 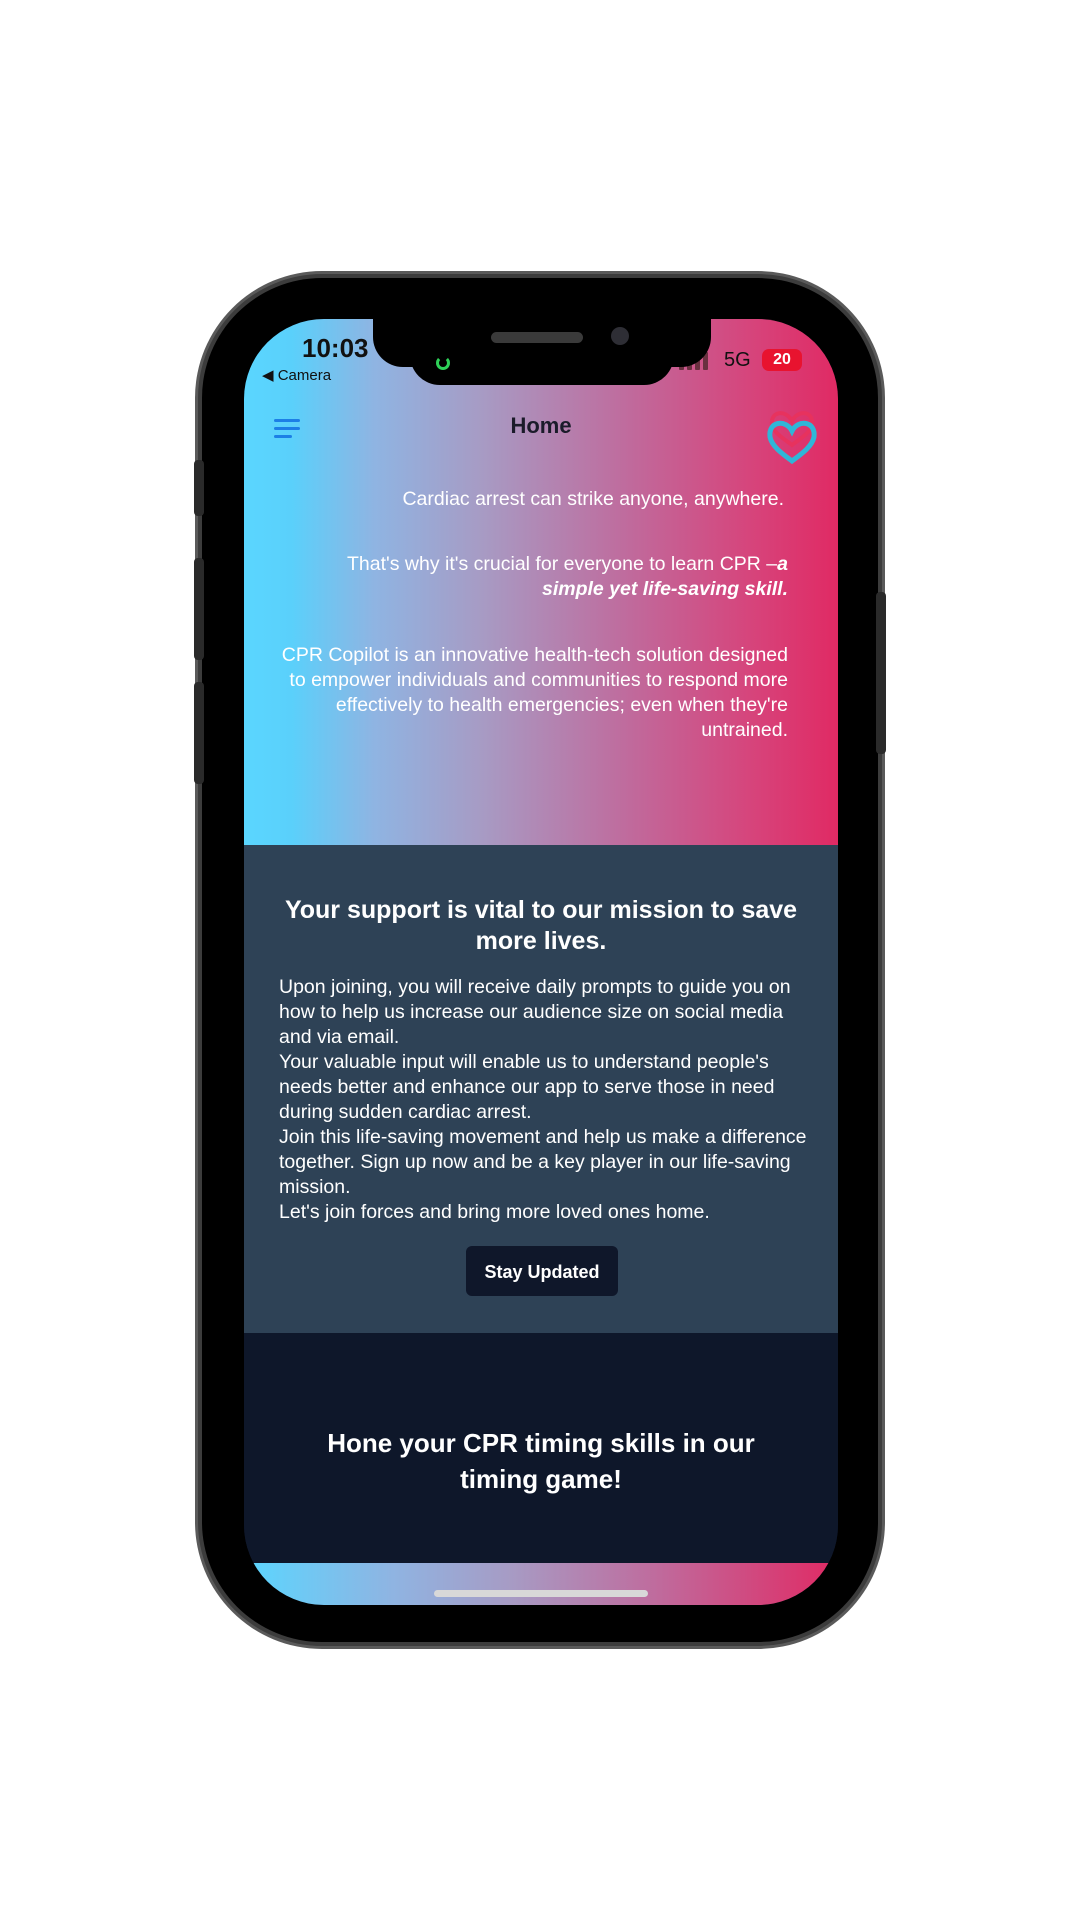 What do you see at coordinates (542, 352) in the screenshot?
I see `device-notch-lower` at bounding box center [542, 352].